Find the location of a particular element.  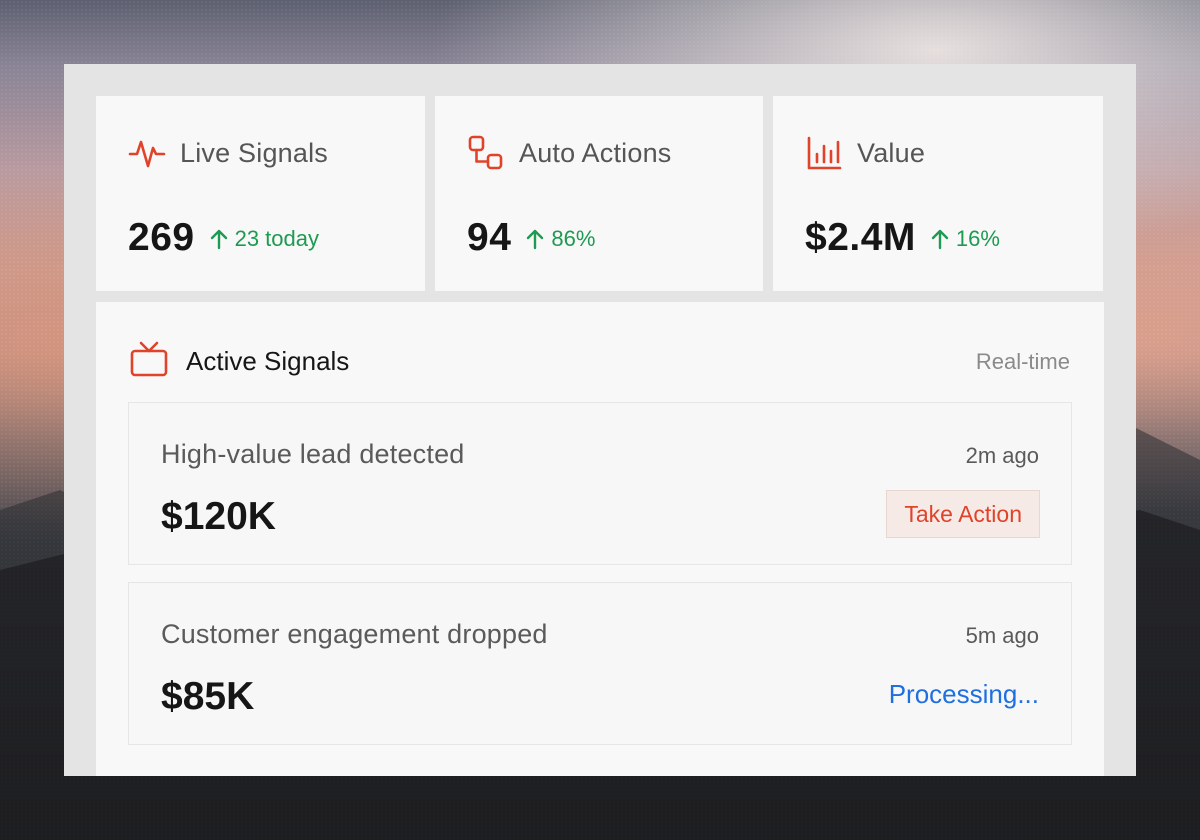

stat-delta-text: 86% is located at coordinates (573, 238).